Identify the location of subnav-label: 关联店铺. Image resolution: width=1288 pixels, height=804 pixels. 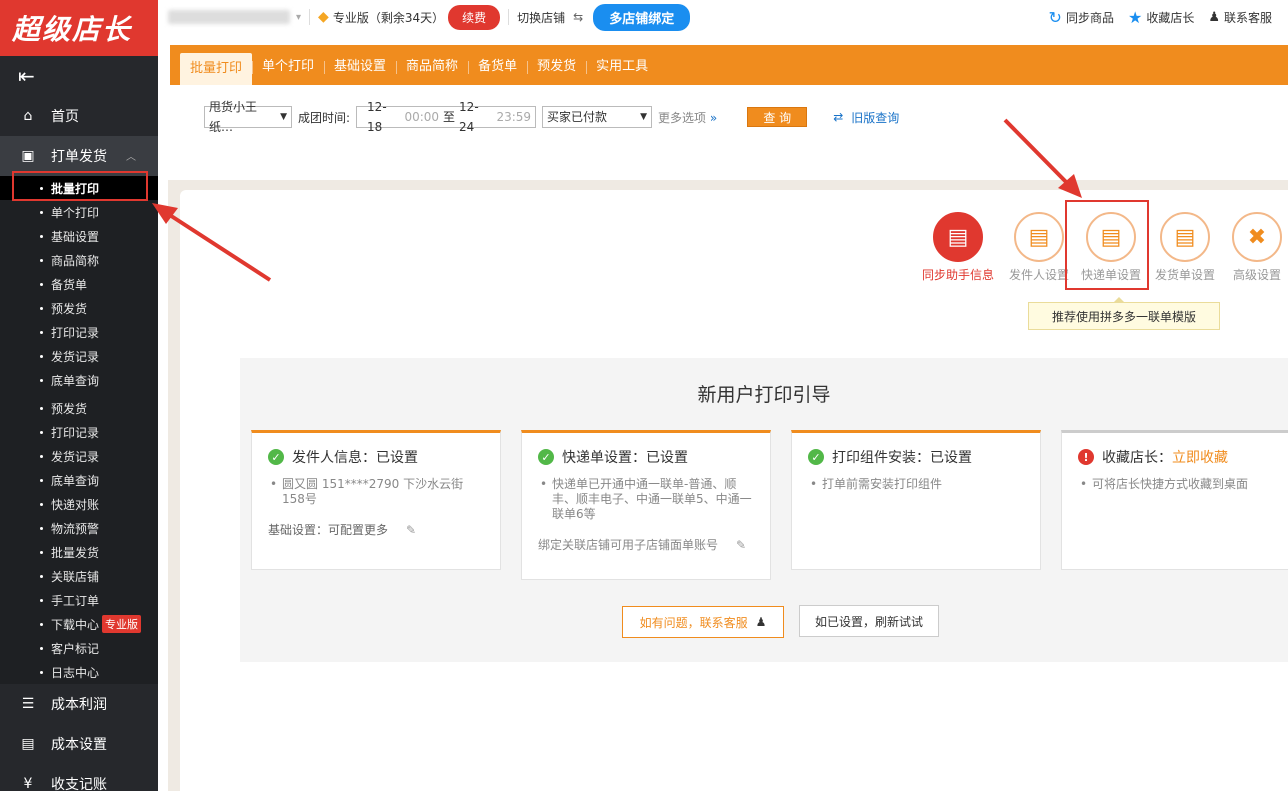
(75, 576).